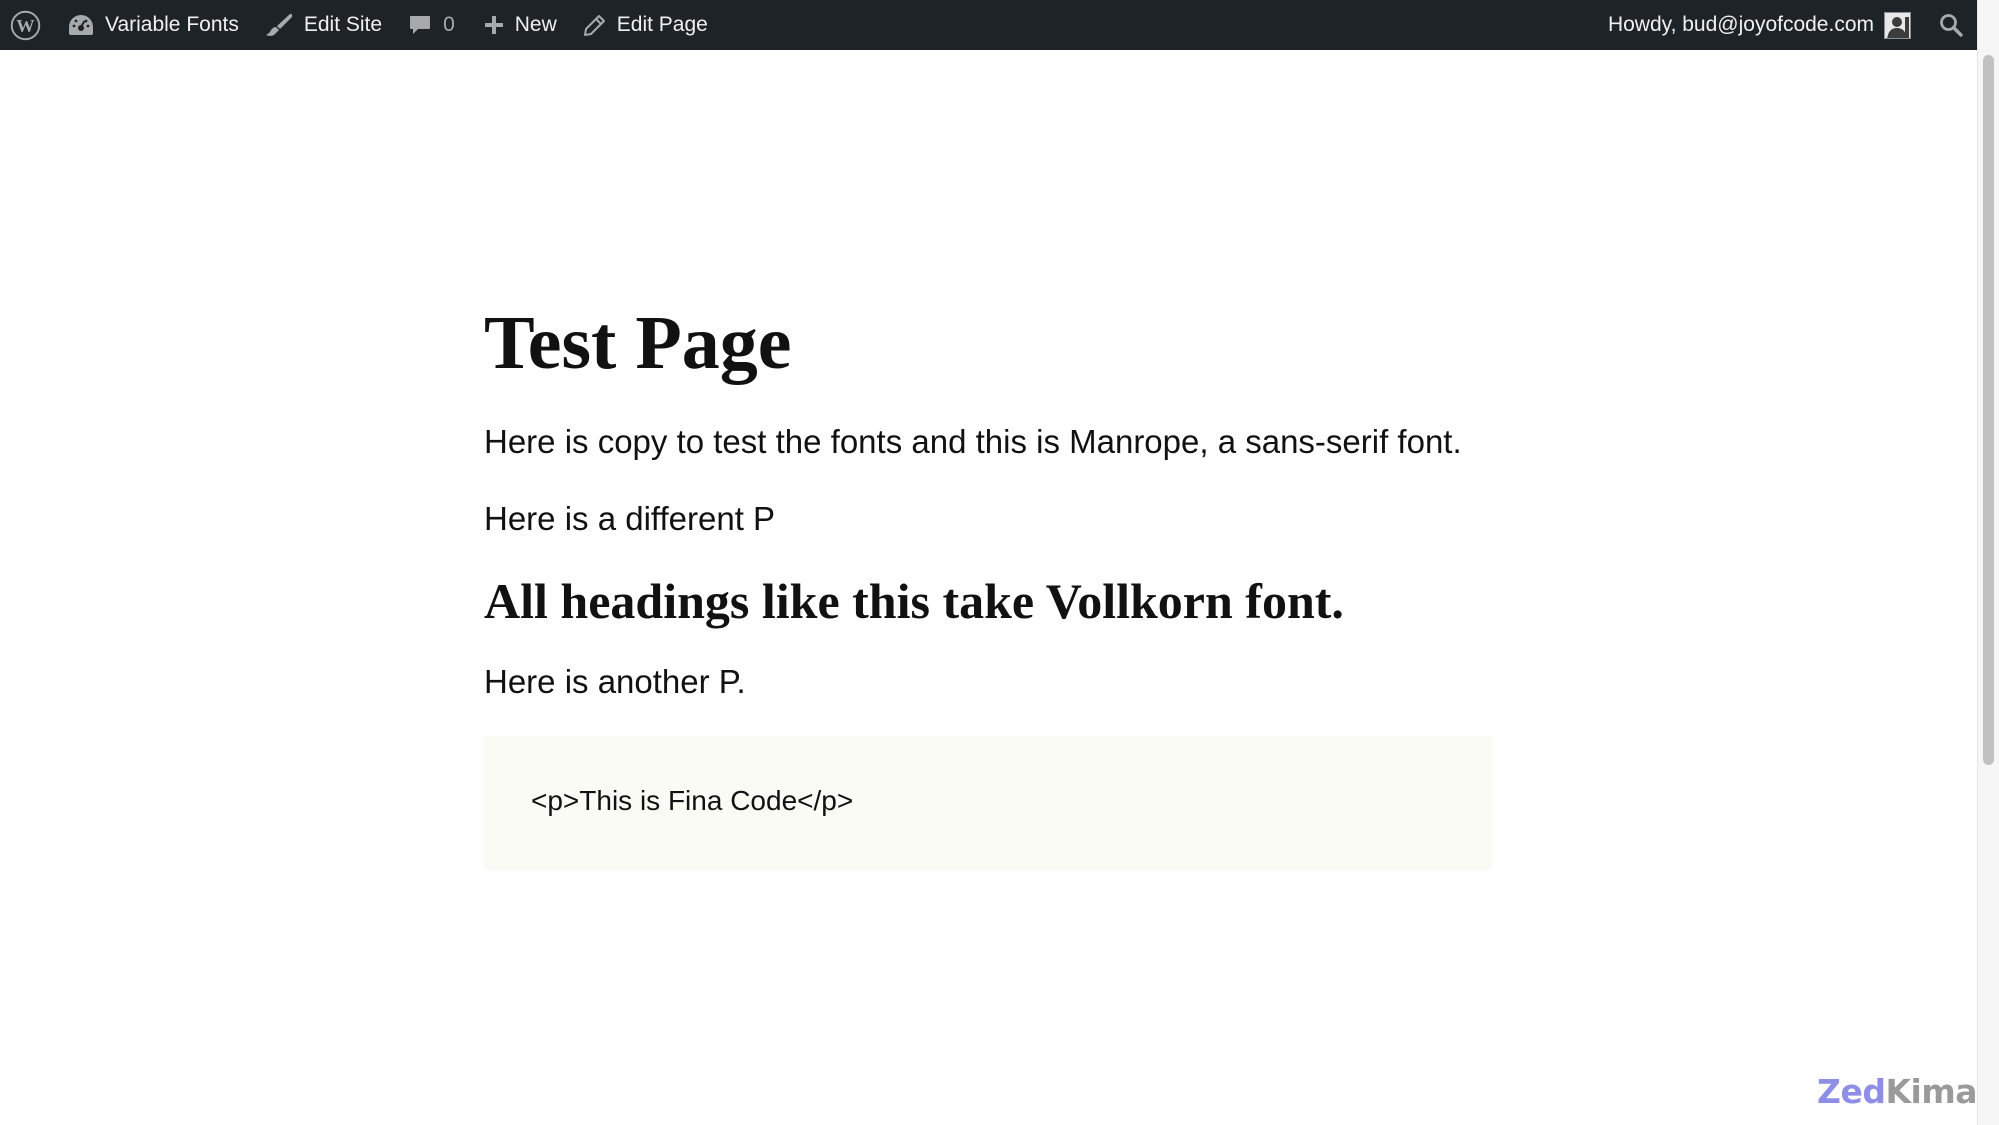  What do you see at coordinates (420, 25) in the screenshot?
I see `comment-bubble-icon` at bounding box center [420, 25].